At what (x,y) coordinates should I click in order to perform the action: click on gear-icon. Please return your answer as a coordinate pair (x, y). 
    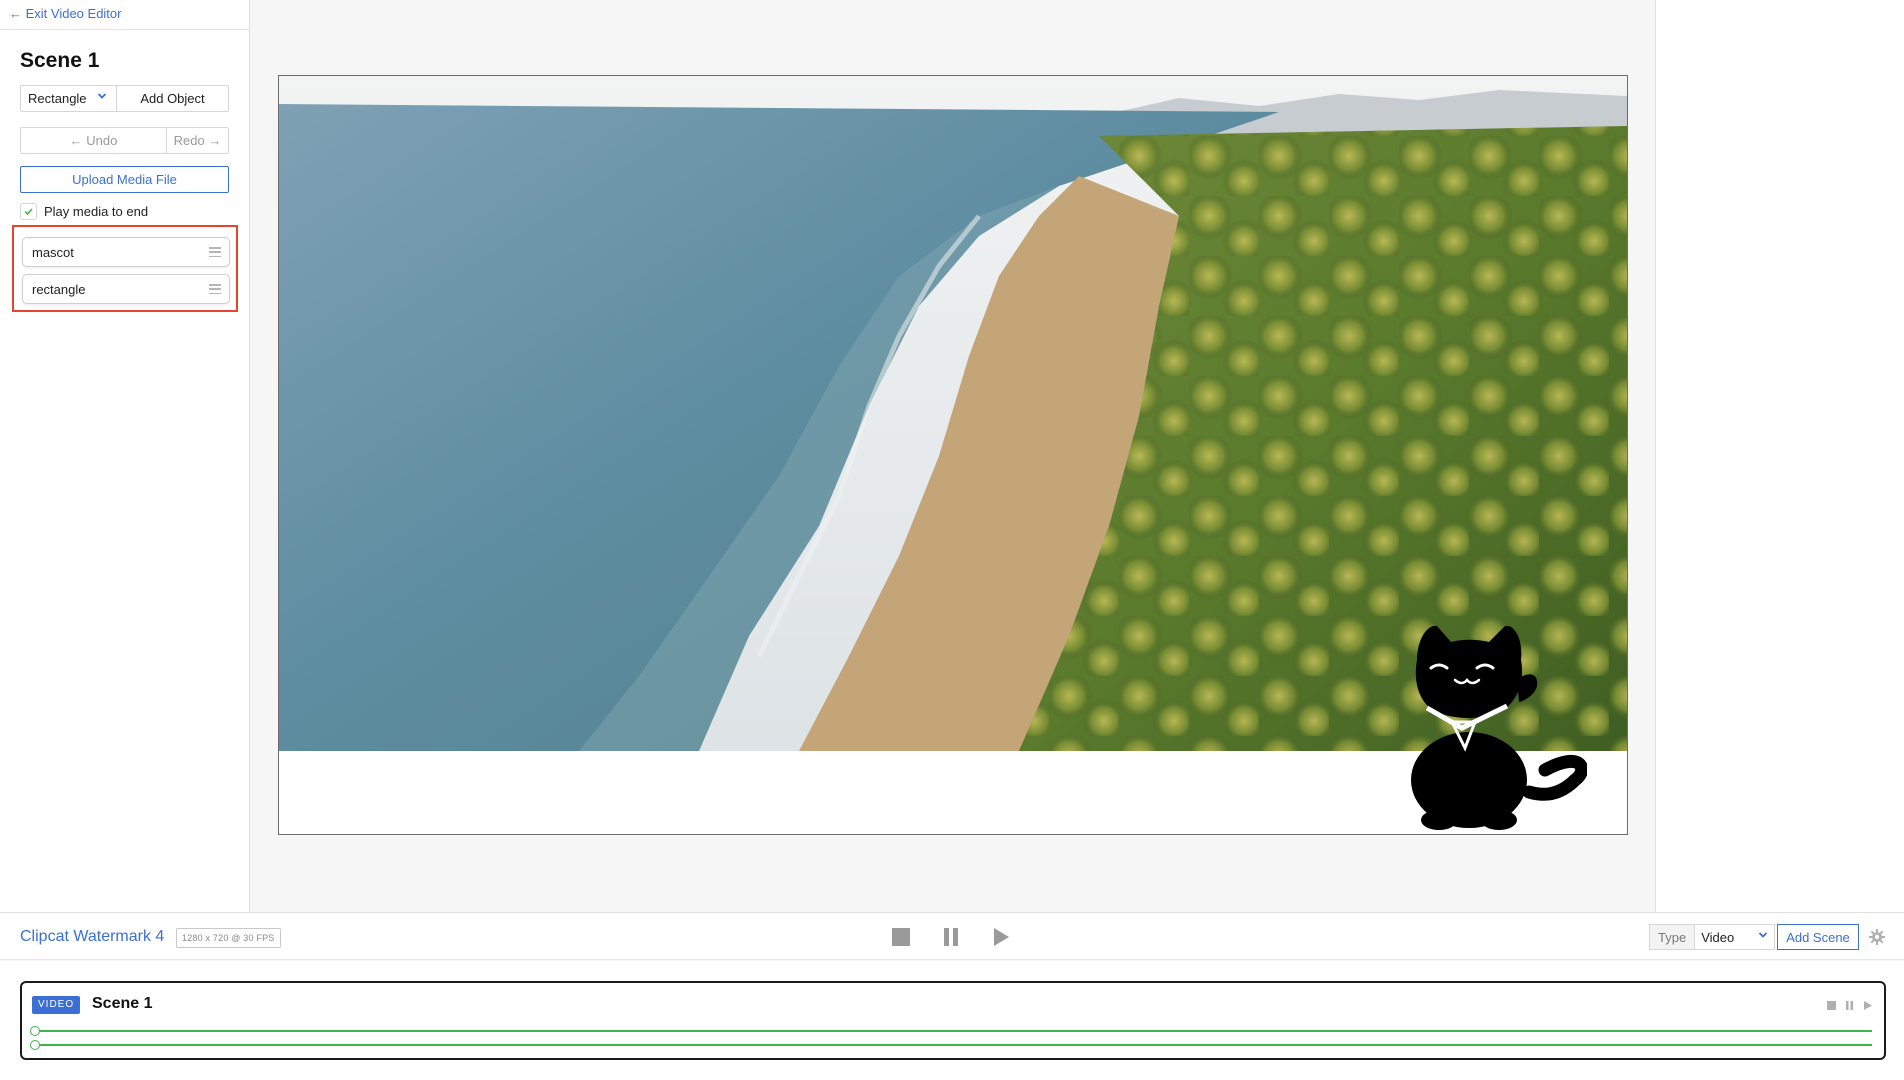
    Looking at the image, I should click on (1876, 937).